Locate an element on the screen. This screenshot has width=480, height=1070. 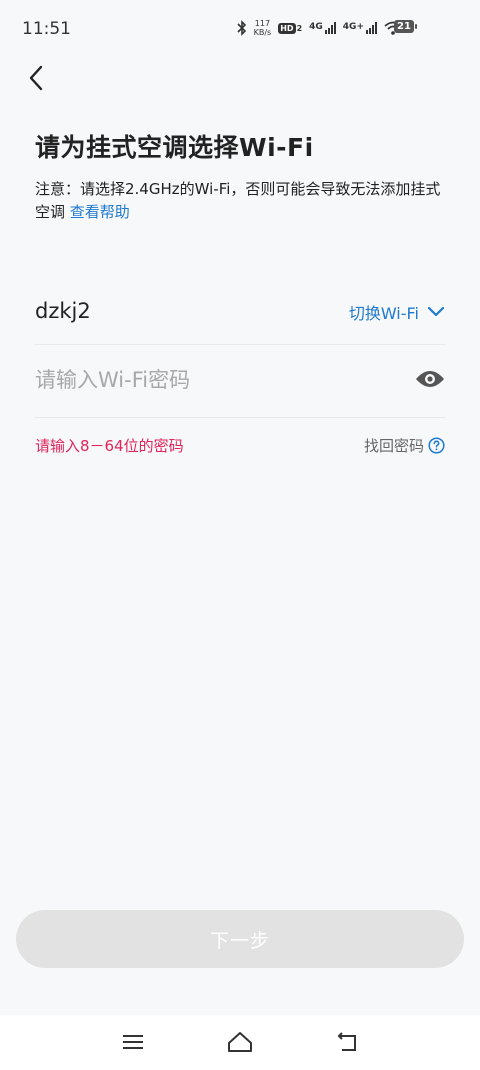
status-bar: 11:51 117 KB/s HD 2 4G 4G+ 21 is located at coordinates (240, 29).